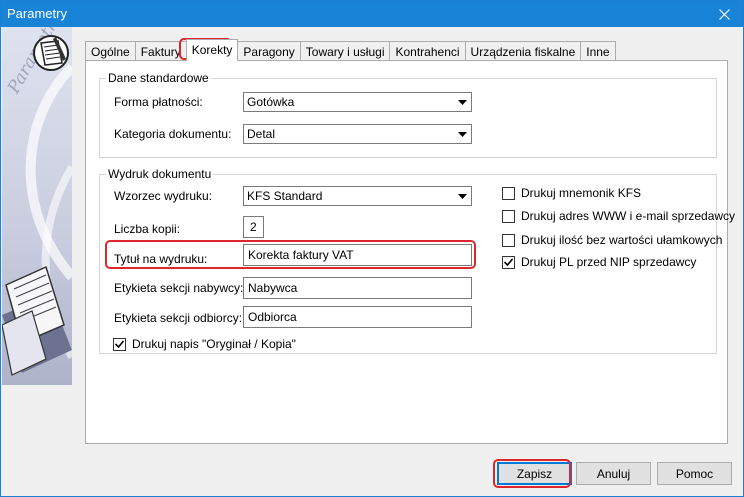  What do you see at coordinates (357, 196) in the screenshot?
I see `print-template-select: KFS Standard` at bounding box center [357, 196].